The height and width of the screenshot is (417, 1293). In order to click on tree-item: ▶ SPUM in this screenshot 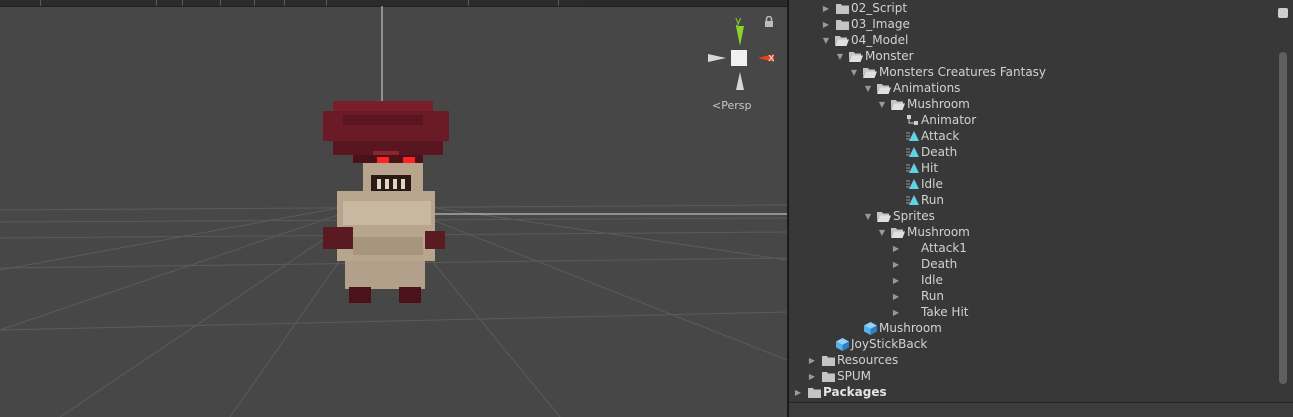, I will do `click(839, 376)`.